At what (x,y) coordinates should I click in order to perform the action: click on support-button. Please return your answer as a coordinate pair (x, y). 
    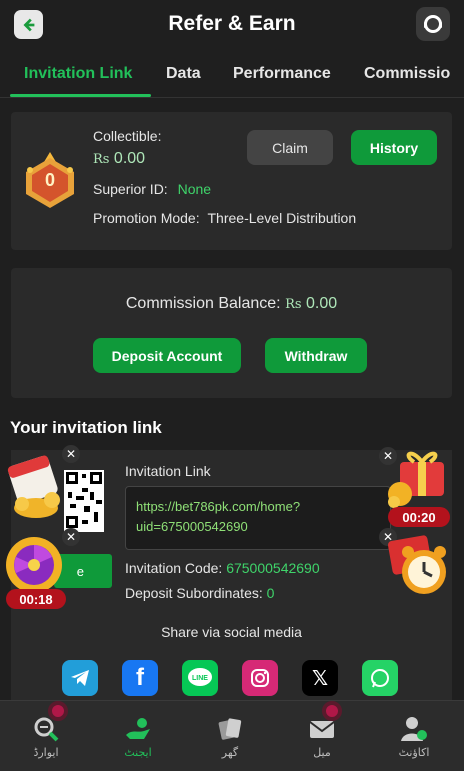
    Looking at the image, I should click on (433, 24).